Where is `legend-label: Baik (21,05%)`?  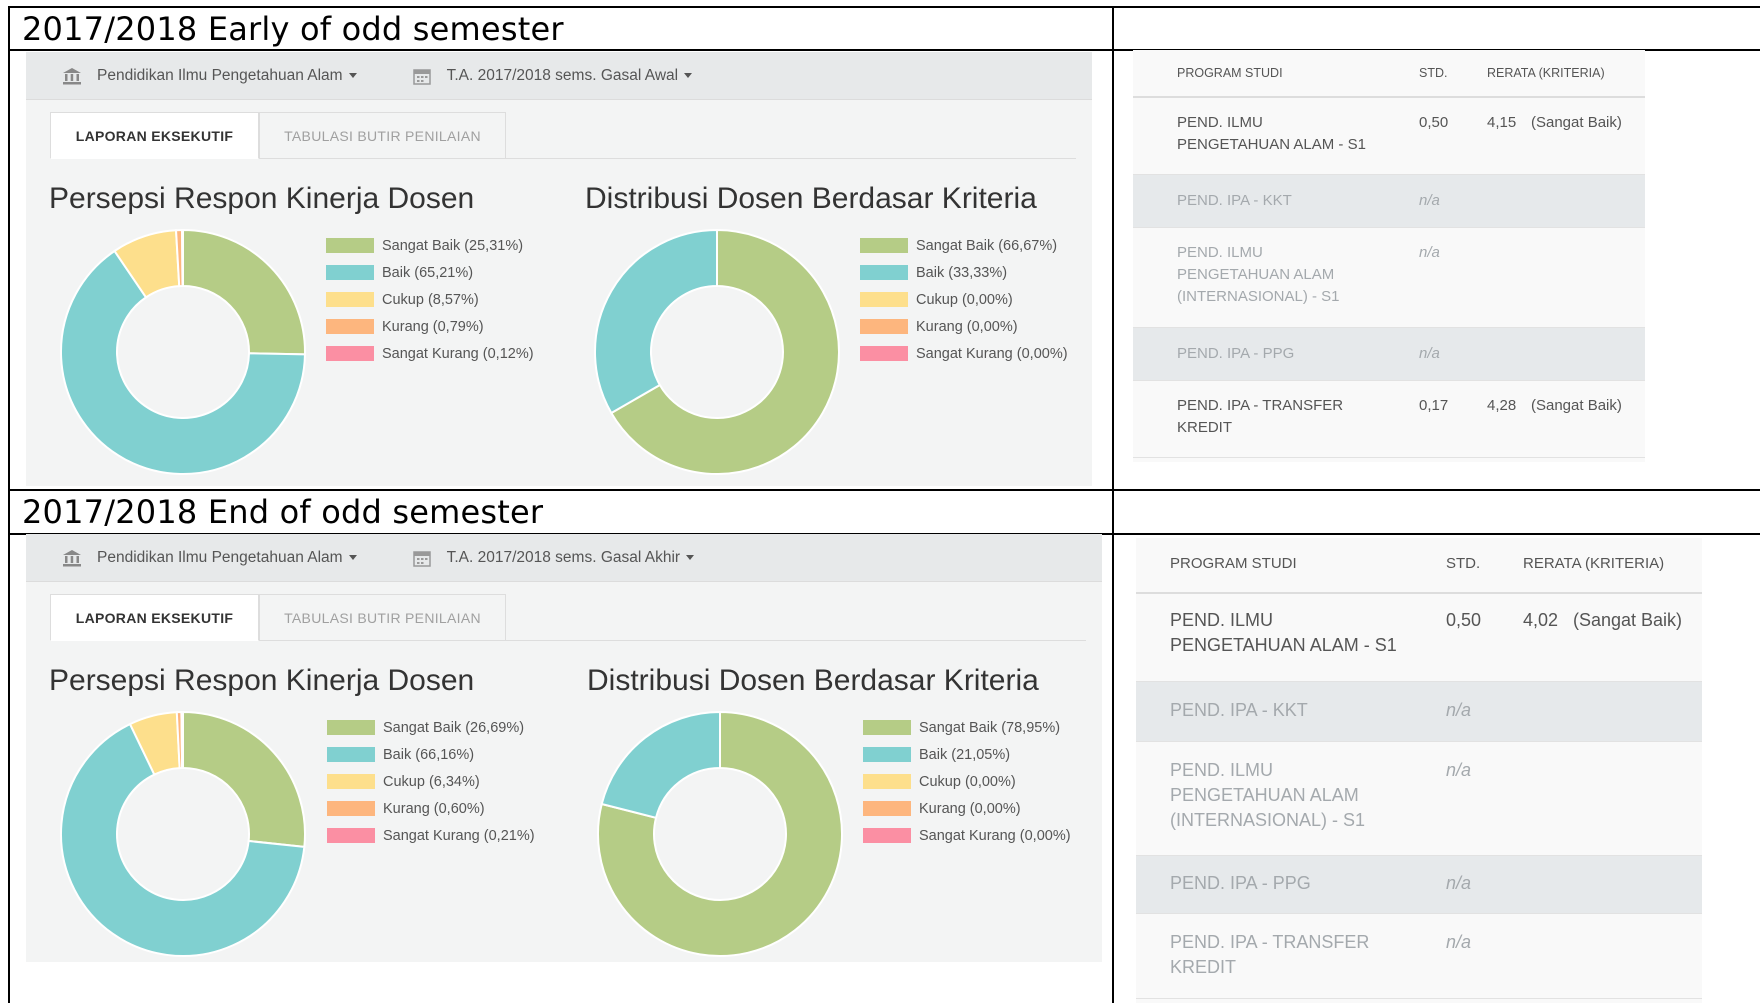
legend-label: Baik (21,05%) is located at coordinates (965, 754).